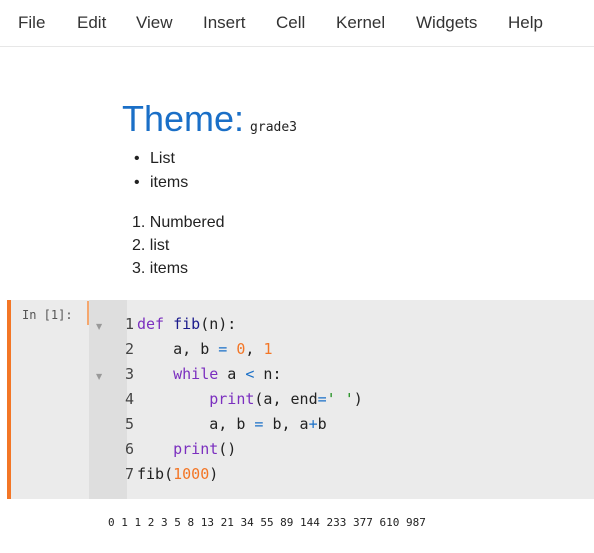 The width and height of the screenshot is (594, 553). Describe the element at coordinates (209, 374) in the screenshot. I see `code-line: while a < n:` at that location.